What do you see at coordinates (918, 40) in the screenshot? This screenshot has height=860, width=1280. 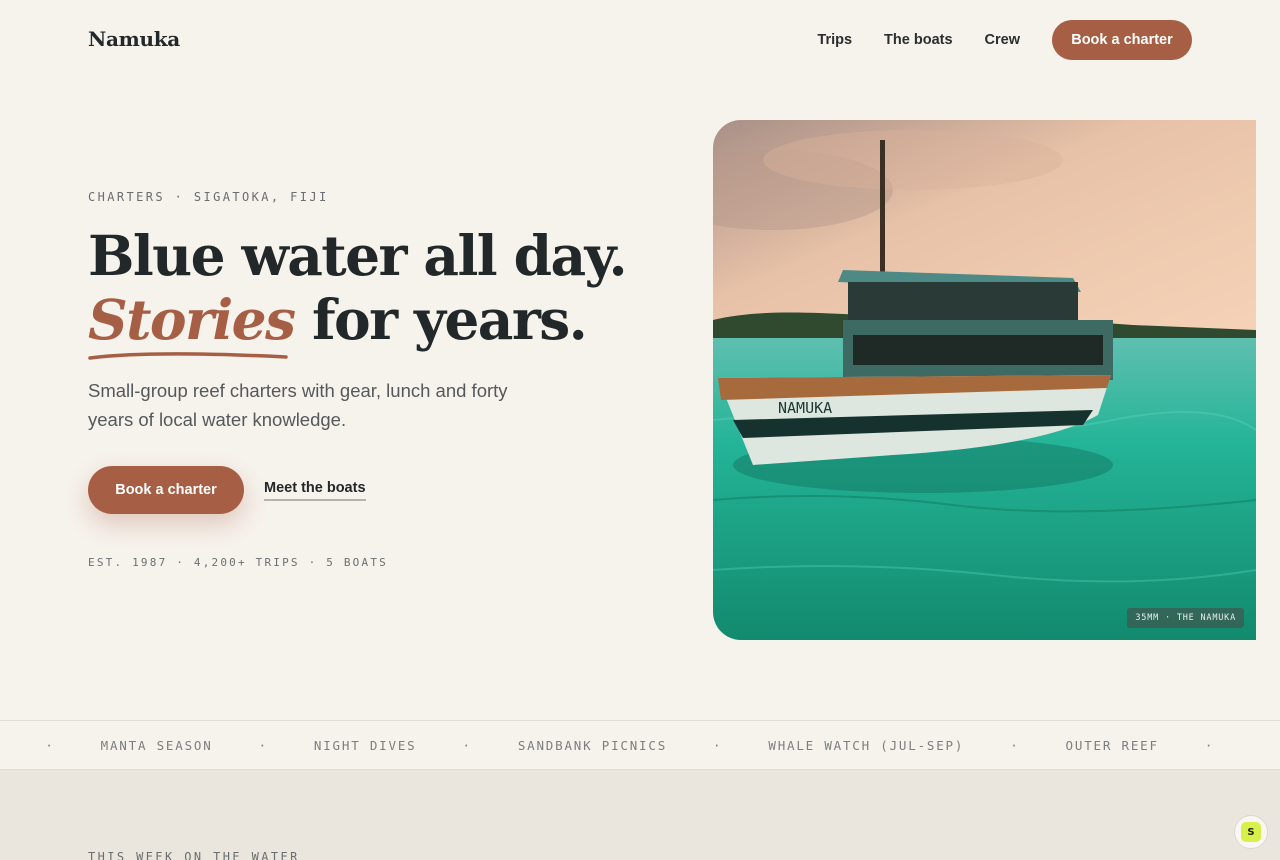 I see `nav-link-the-boats: The boats` at bounding box center [918, 40].